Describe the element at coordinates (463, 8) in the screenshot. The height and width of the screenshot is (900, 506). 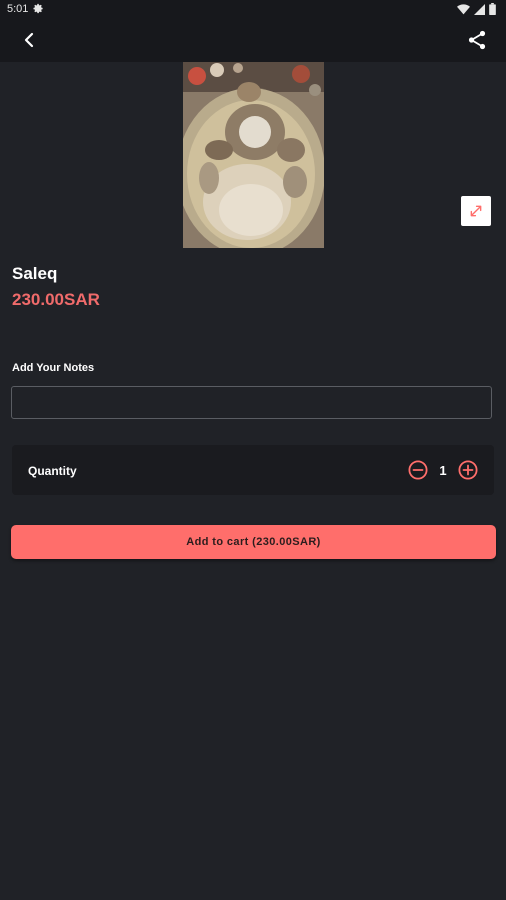
I see `wifi-icon` at that location.